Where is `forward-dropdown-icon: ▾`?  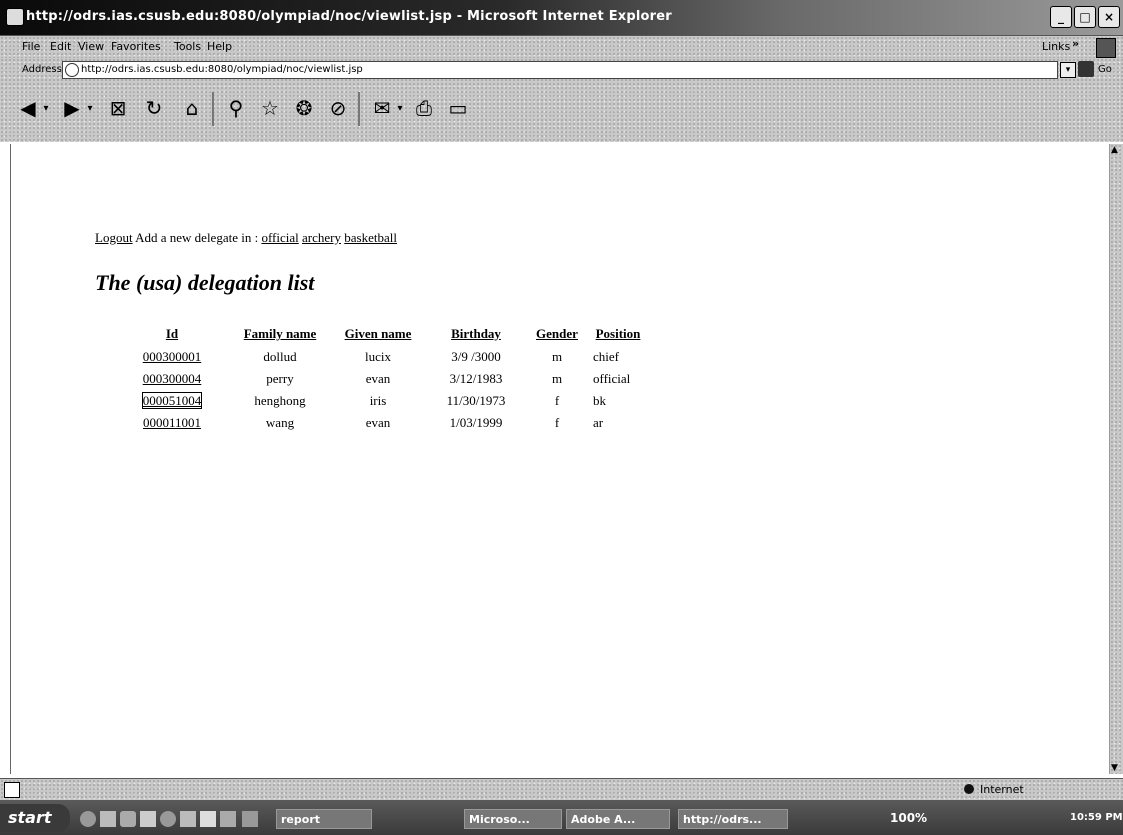
forward-dropdown-icon: ▾ is located at coordinates (90, 108).